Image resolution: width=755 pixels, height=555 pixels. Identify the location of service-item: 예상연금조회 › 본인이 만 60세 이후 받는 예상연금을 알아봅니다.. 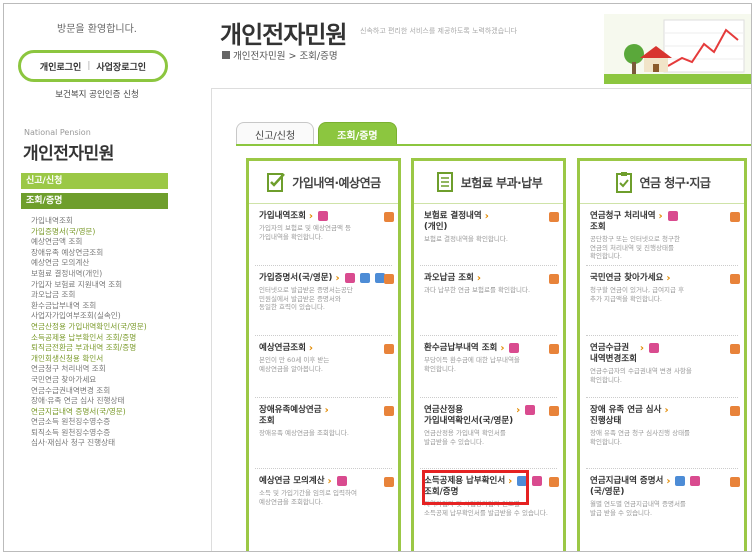
(325, 358).